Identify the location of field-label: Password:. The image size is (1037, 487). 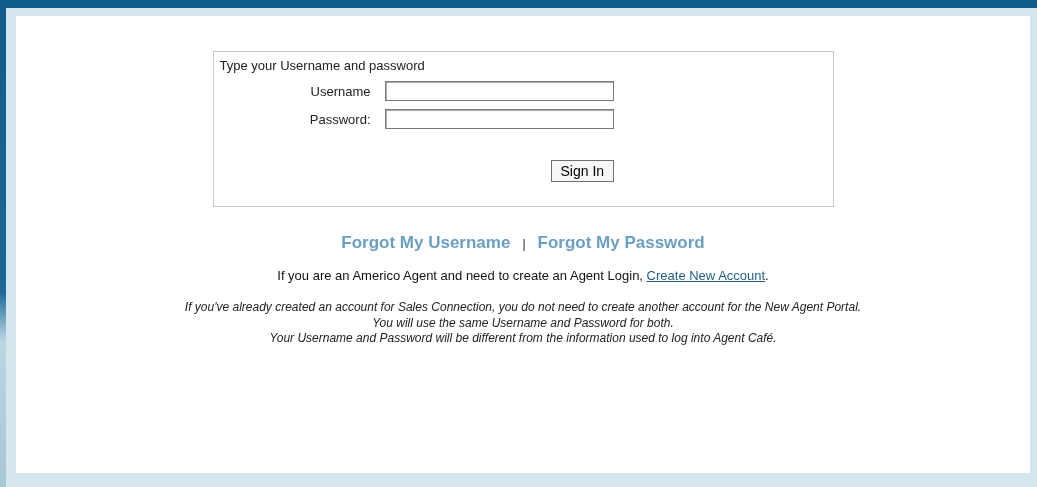
(339, 119).